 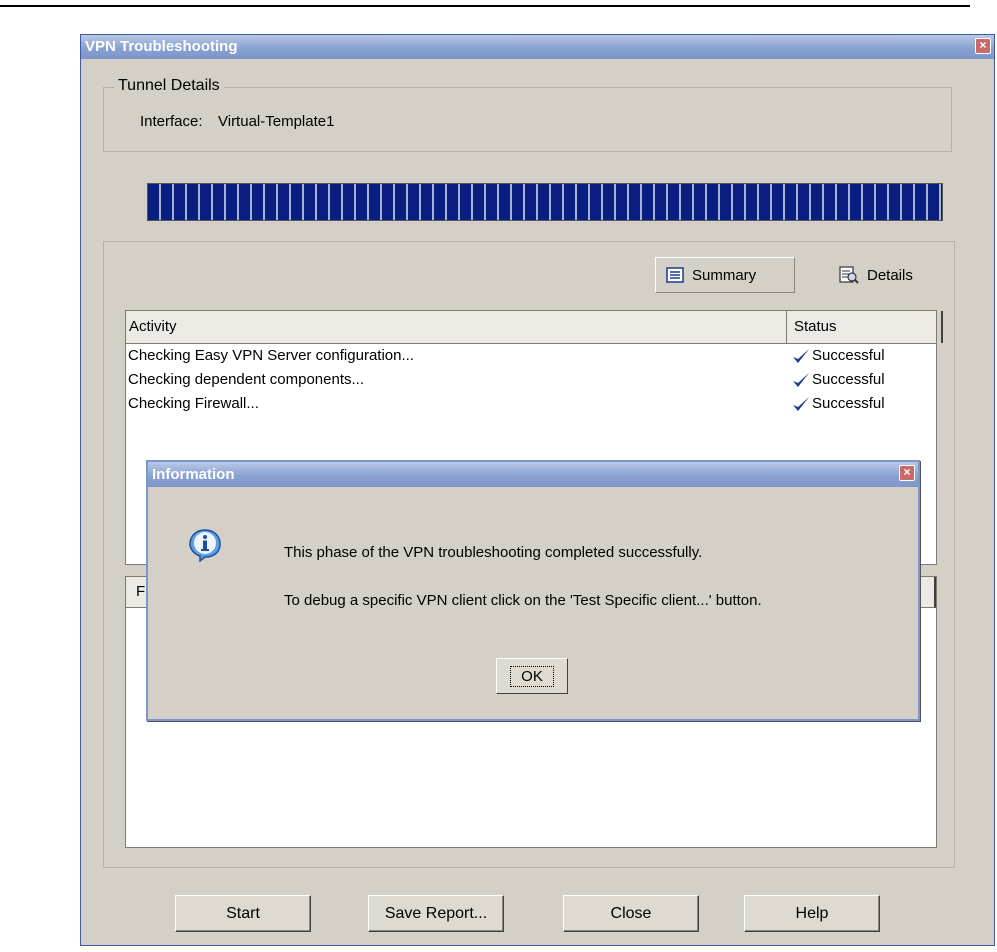 I want to click on activity-table-header: Activity Status, so click(x=534, y=327).